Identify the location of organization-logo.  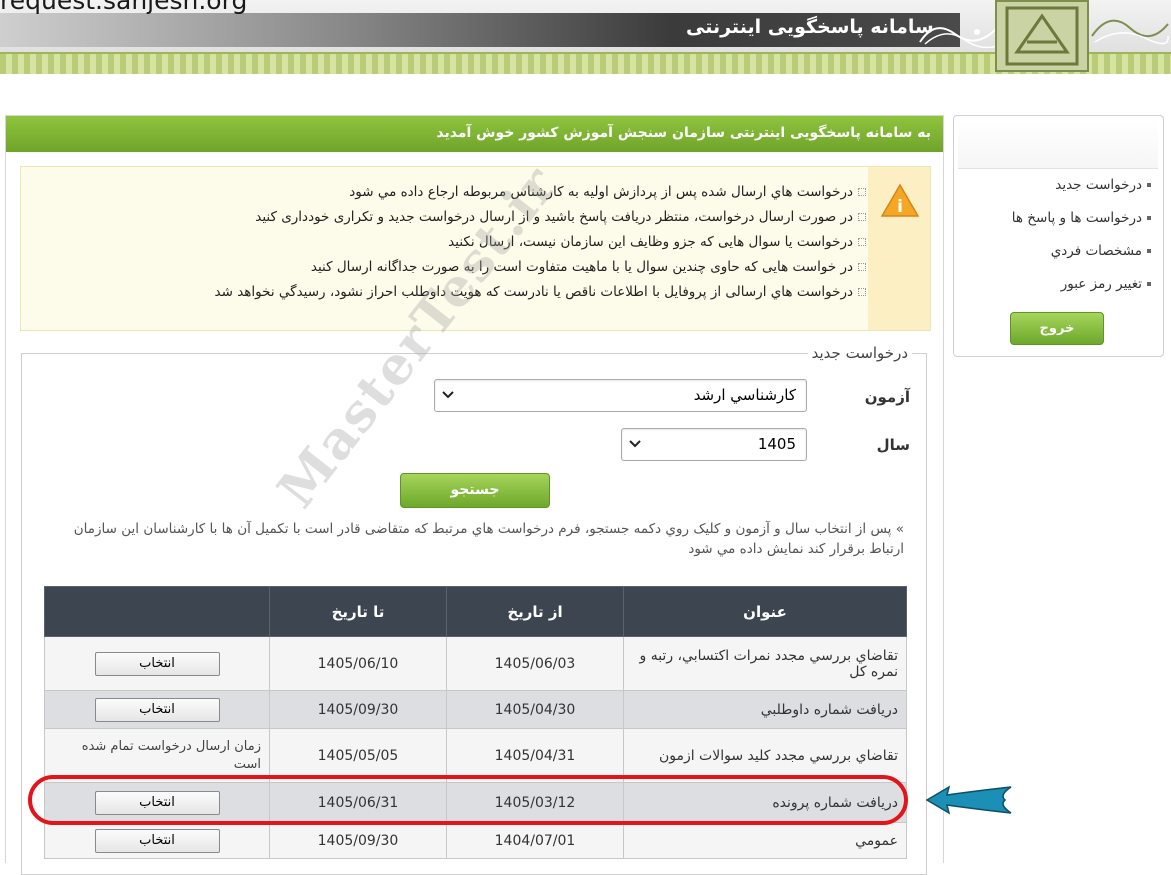
(1042, 36).